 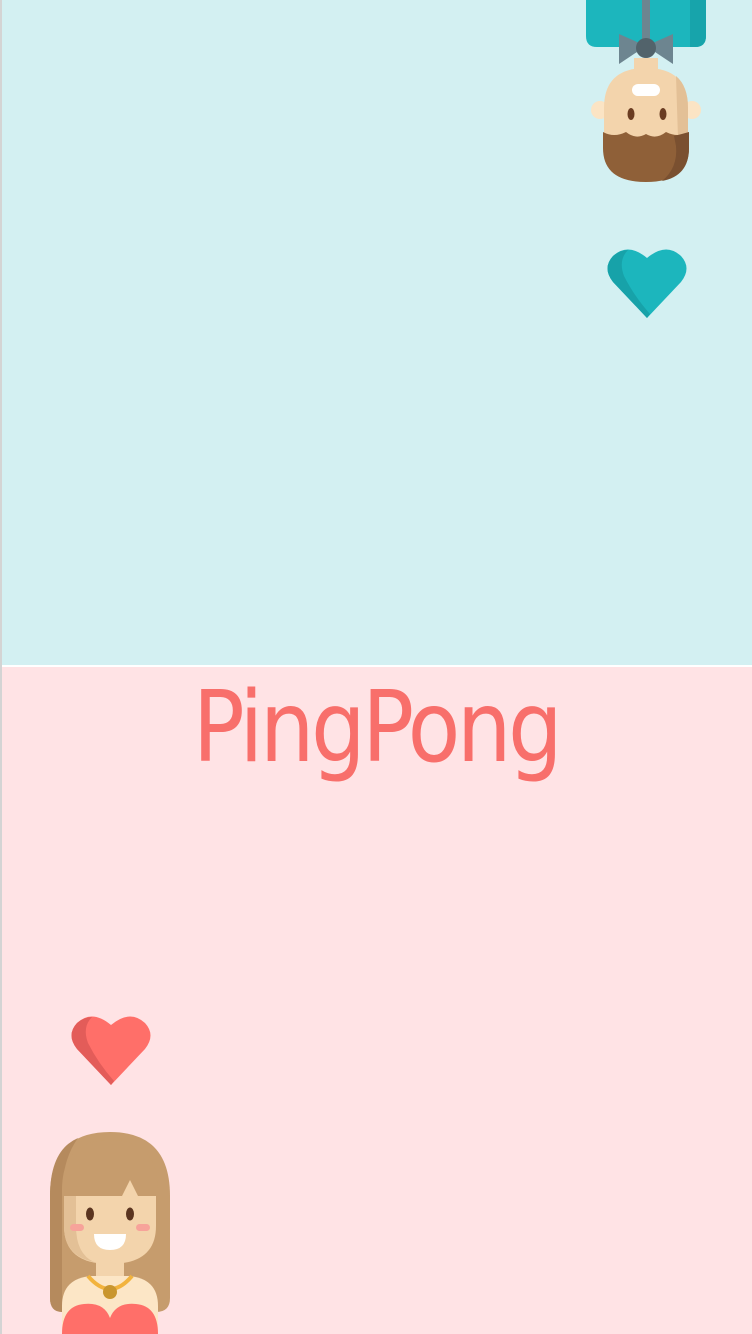 What do you see at coordinates (110, 1232) in the screenshot?
I see `girl-avatar-icon` at bounding box center [110, 1232].